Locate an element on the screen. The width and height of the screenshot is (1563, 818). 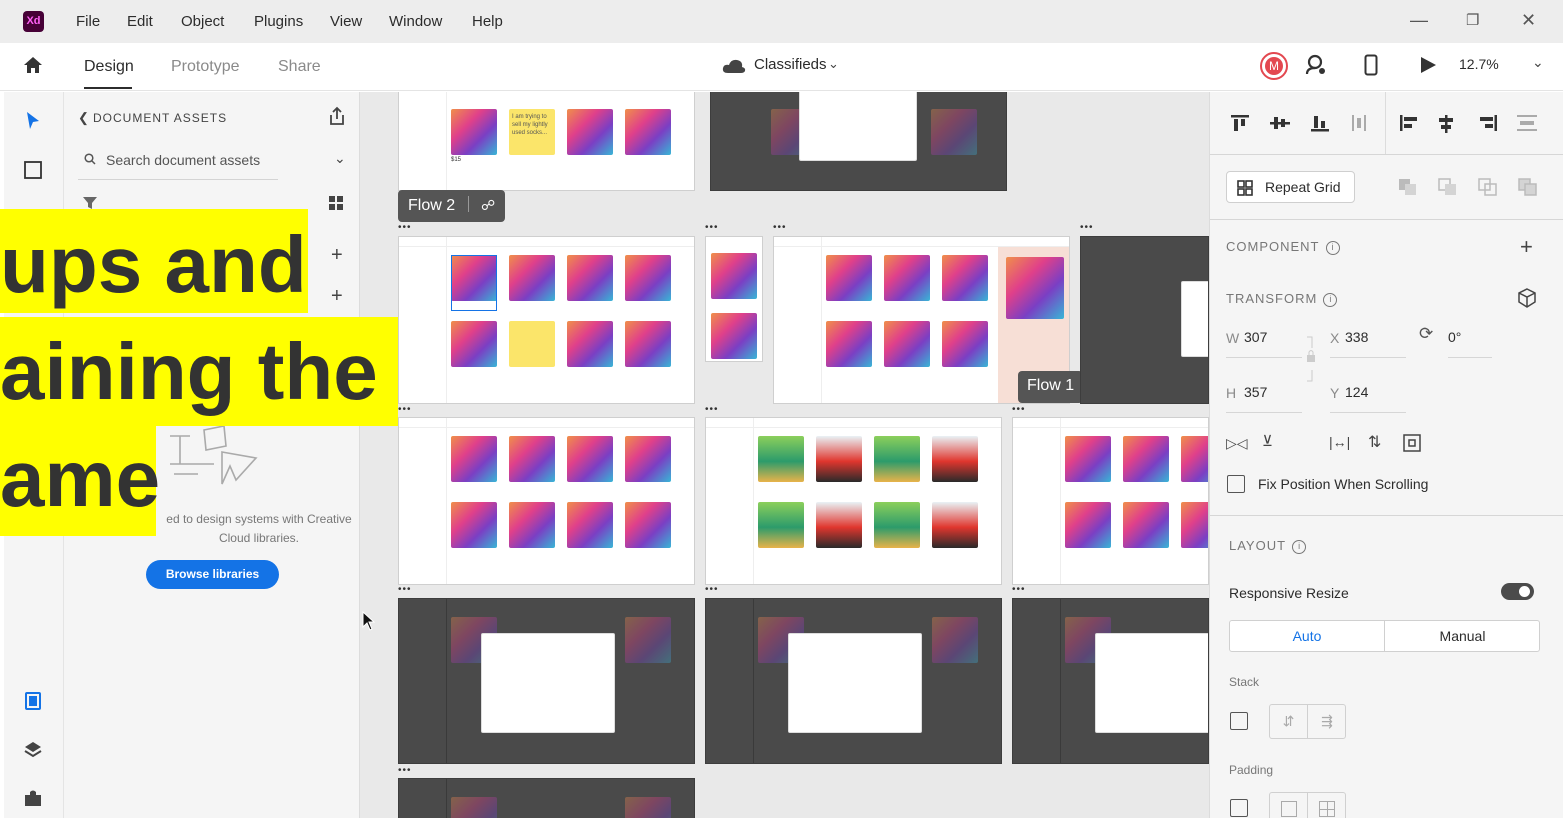
link-icon: ☍ is located at coordinates (488, 205).